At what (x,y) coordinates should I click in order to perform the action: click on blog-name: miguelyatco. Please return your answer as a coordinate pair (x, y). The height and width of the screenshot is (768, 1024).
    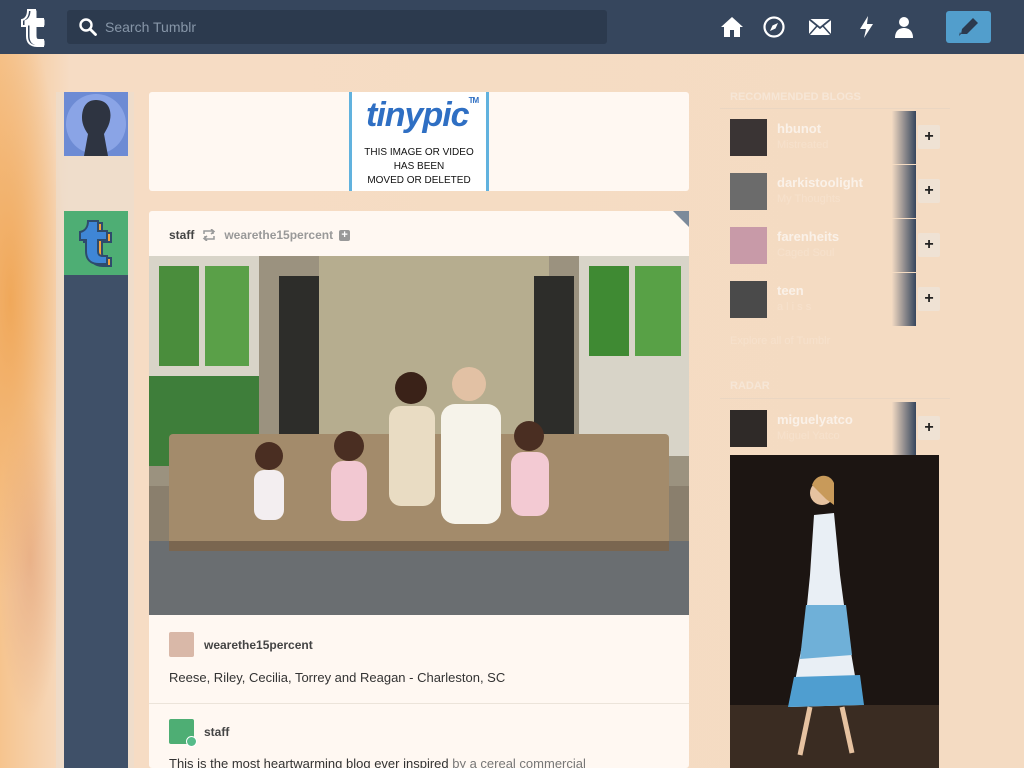
    Looking at the image, I should click on (815, 419).